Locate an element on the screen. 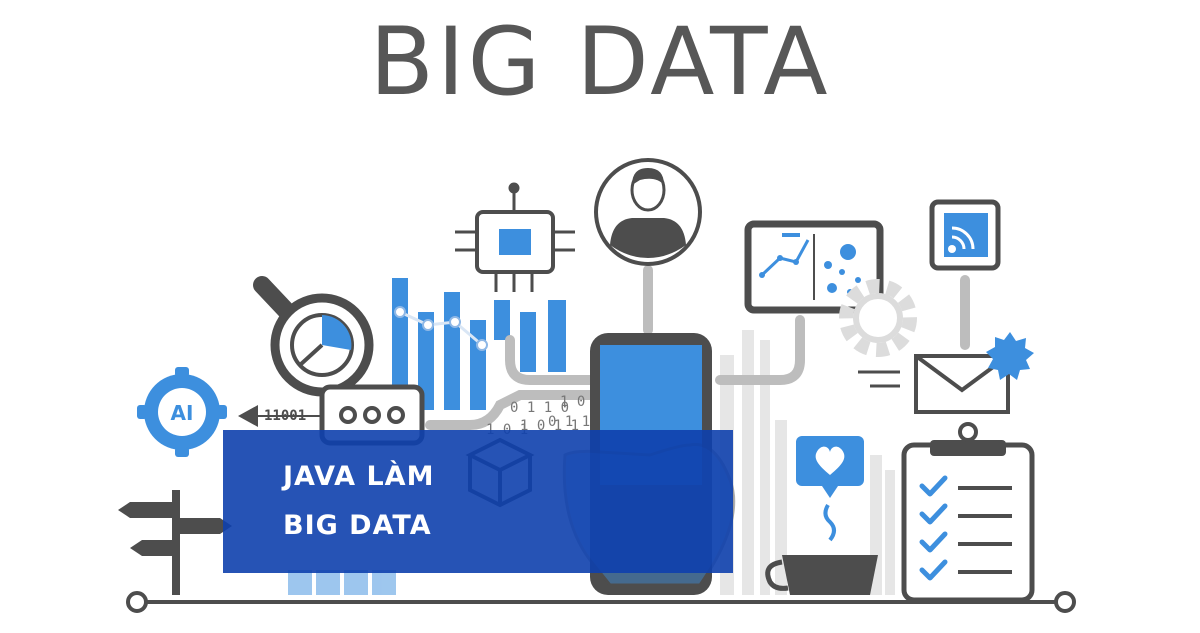  user-avatar-icon is located at coordinates (648, 212).